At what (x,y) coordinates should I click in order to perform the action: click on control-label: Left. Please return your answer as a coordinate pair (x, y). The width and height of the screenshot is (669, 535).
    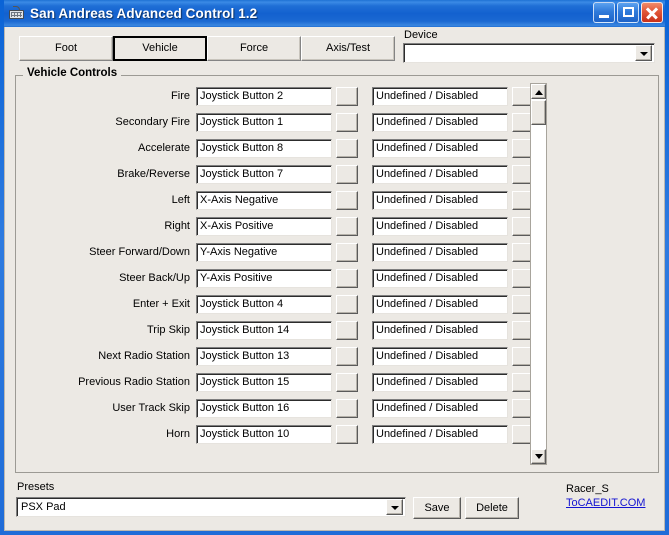
    Looking at the image, I should click on (180, 200).